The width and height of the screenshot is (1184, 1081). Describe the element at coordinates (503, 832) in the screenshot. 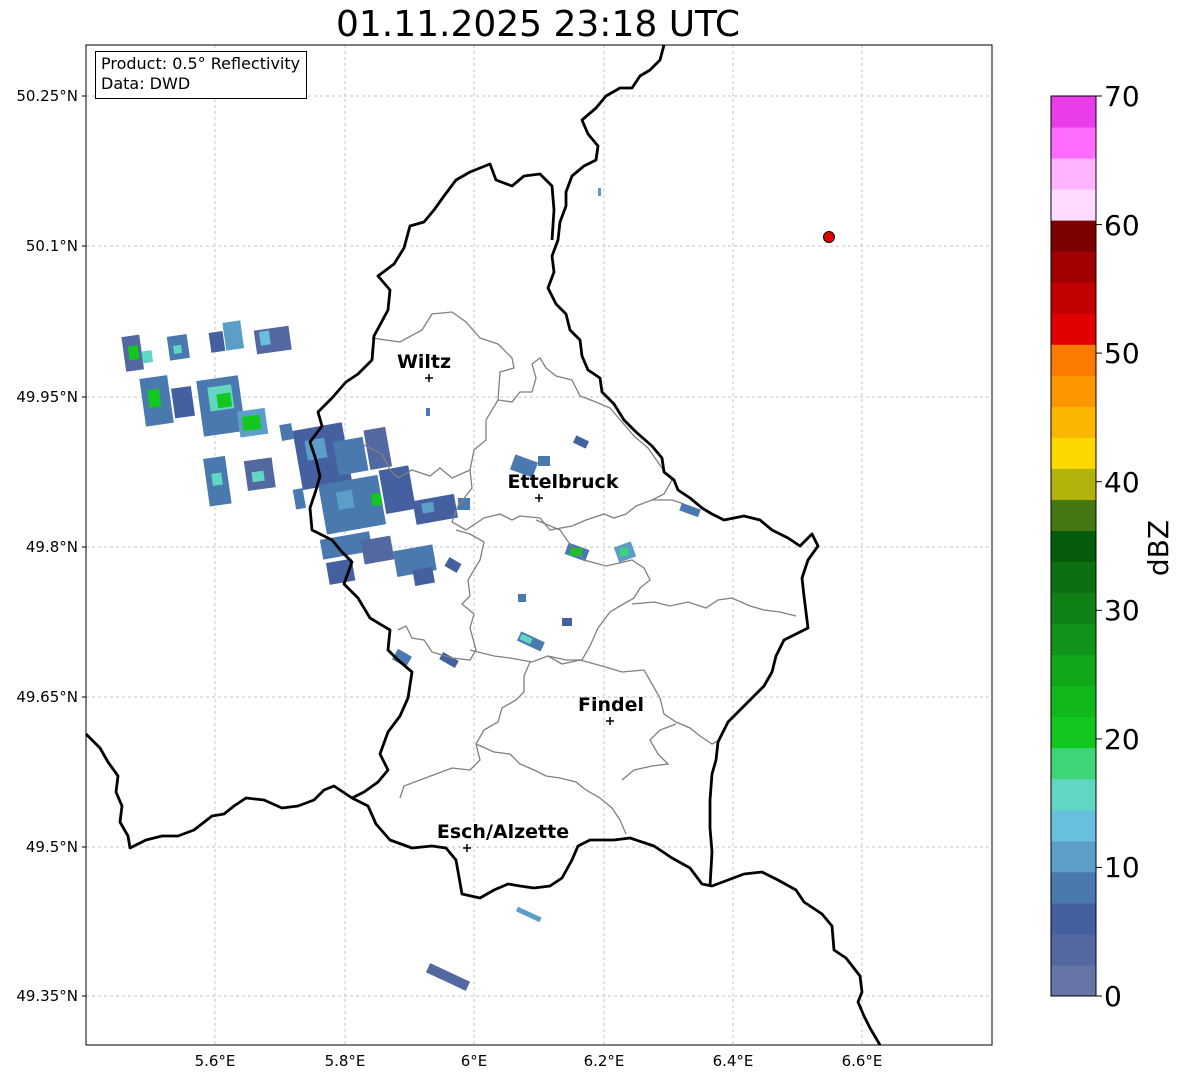

I see `city-label-esch: Esch/Alzette` at that location.